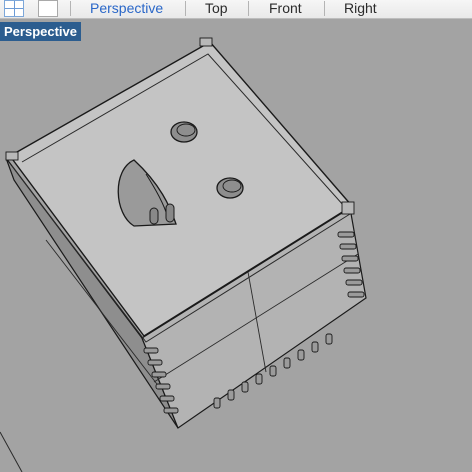  What do you see at coordinates (236, 9) in the screenshot?
I see `viewport-tab-bar: Perspective Top Front Right` at bounding box center [236, 9].